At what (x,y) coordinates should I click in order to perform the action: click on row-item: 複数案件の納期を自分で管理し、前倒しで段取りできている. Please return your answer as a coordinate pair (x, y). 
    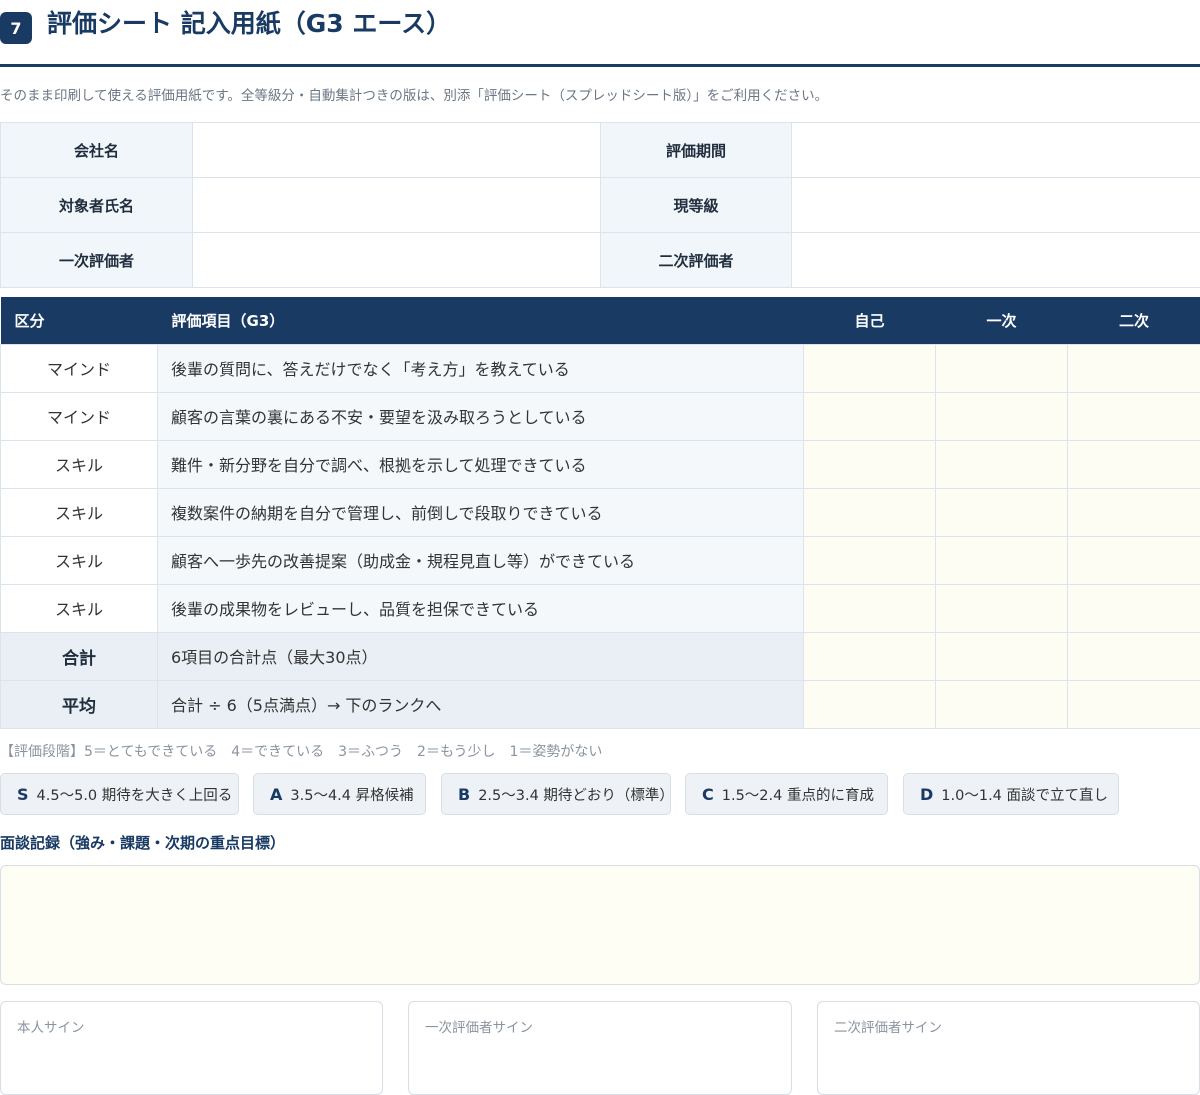
    Looking at the image, I should click on (480, 512).